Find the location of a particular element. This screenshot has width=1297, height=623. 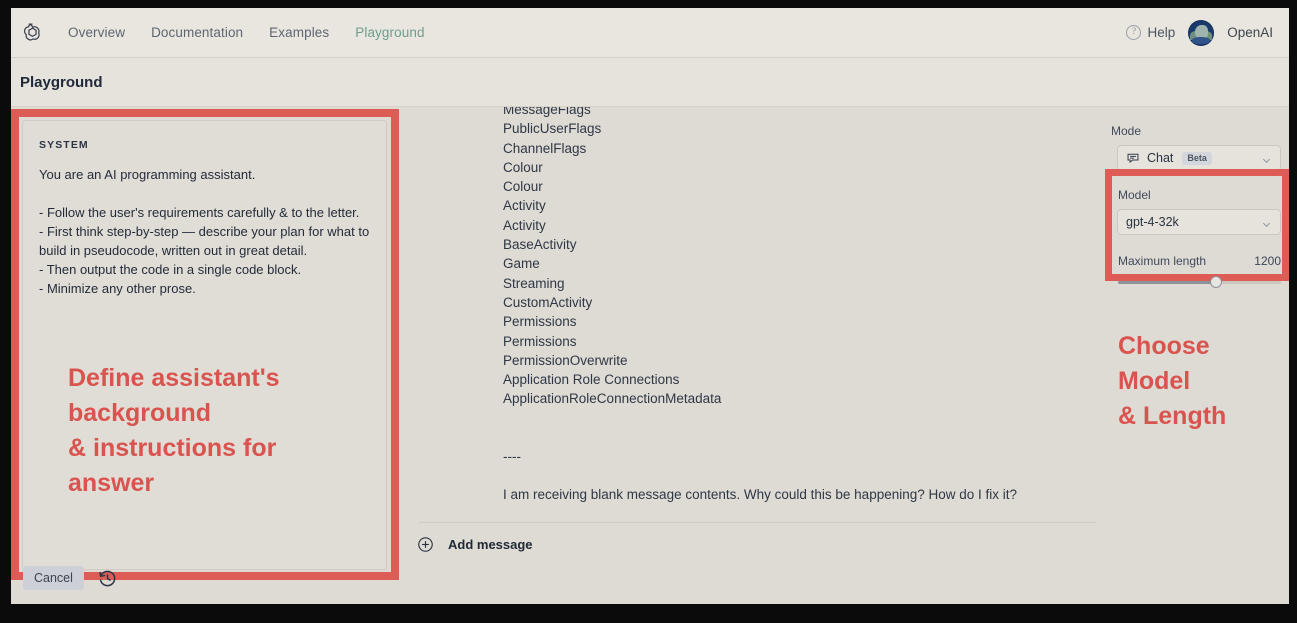

maximum-length-slider is located at coordinates (1199, 282).